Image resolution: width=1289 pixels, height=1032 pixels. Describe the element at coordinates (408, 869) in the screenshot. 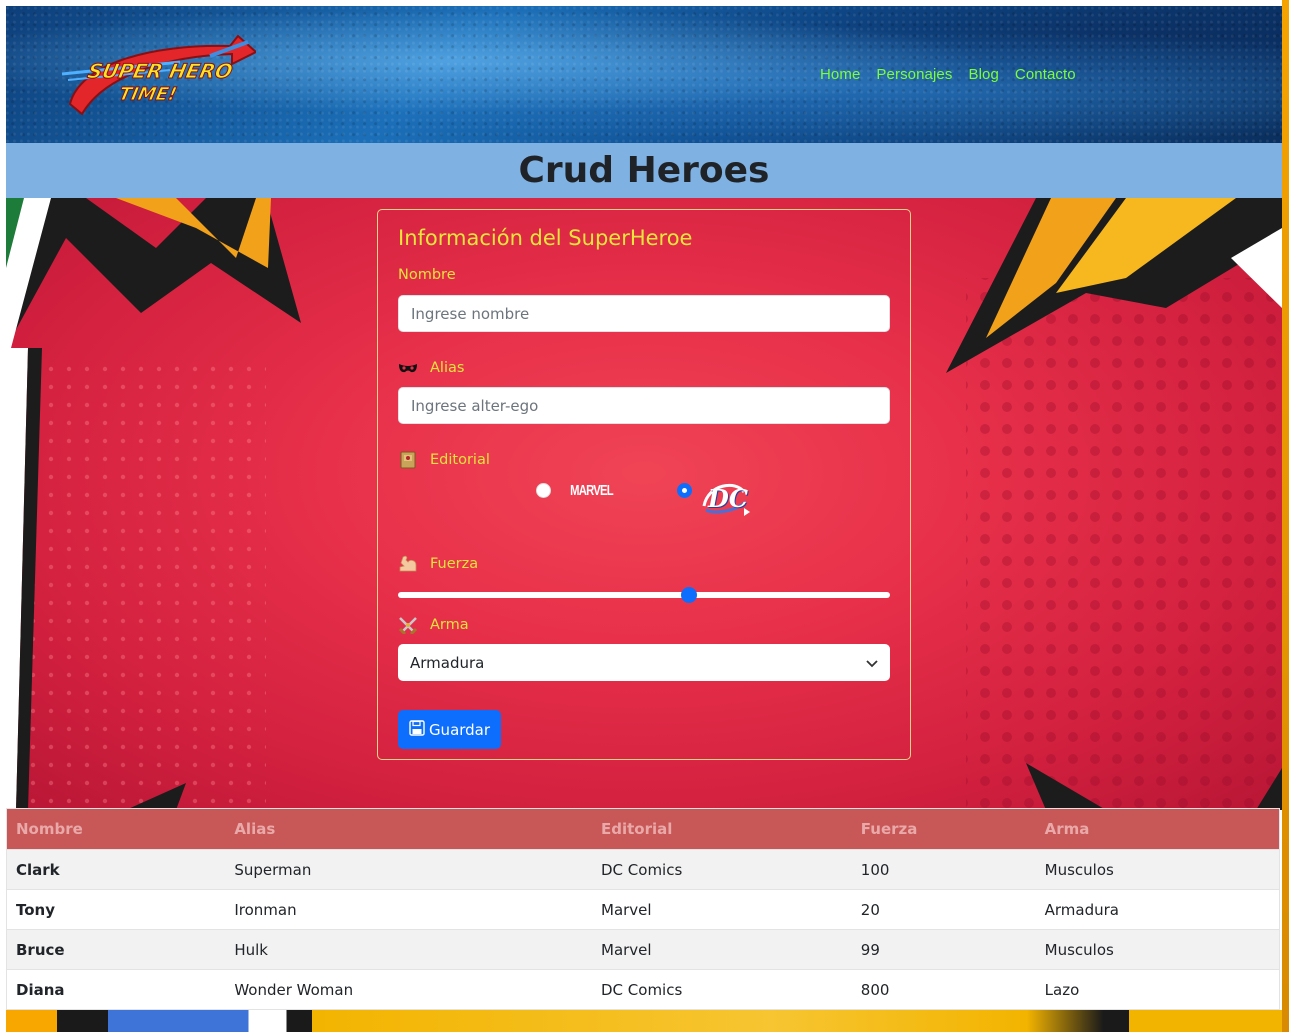

I see `cell-alias: Superman` at that location.